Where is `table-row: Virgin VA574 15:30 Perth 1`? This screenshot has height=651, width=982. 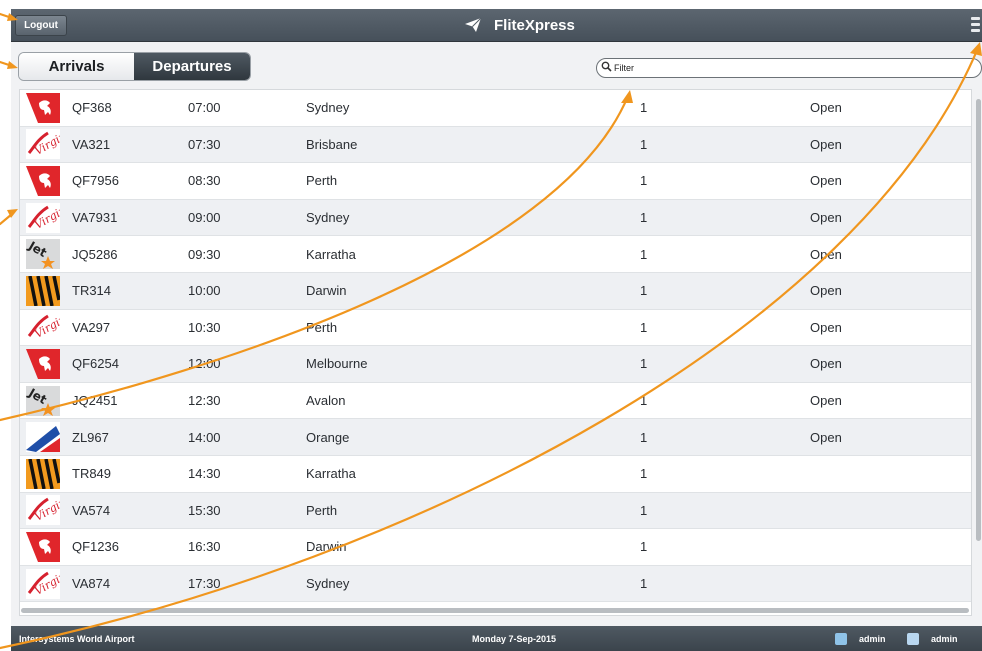
table-row: Virgin VA574 15:30 Perth 1 is located at coordinates (495, 511).